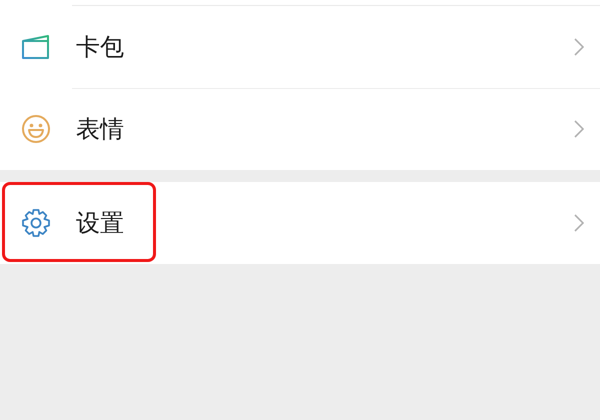 The width and height of the screenshot is (600, 420). I want to click on card-icon, so click(36, 47).